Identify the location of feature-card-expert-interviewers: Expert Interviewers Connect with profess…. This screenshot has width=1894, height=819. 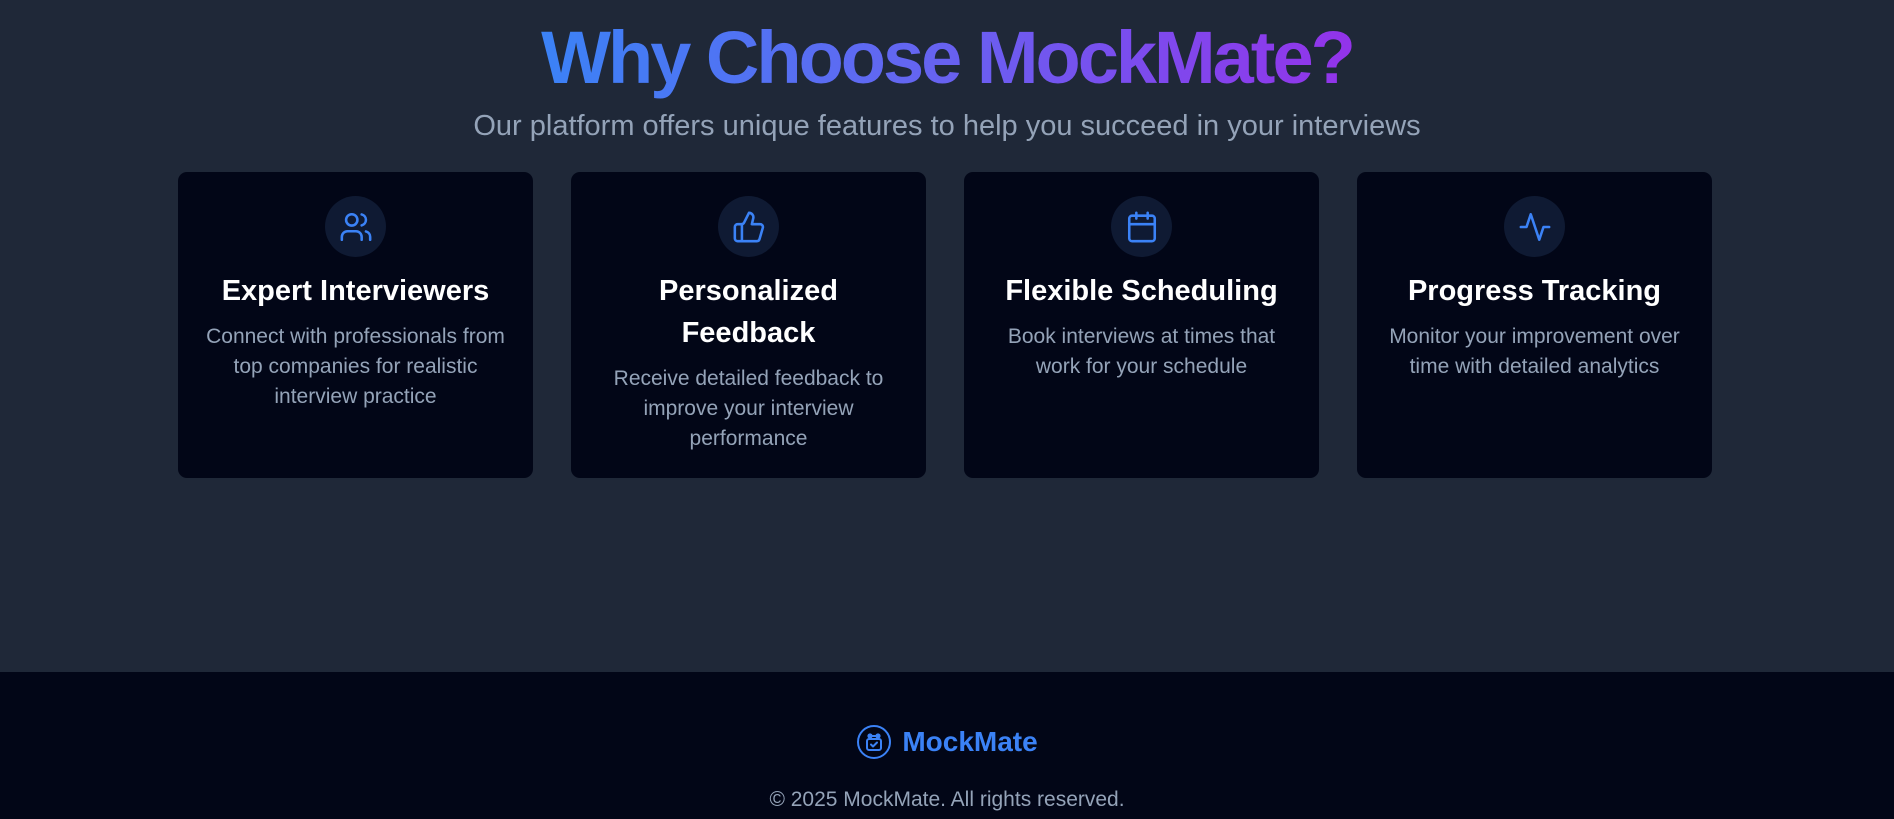
(355, 325).